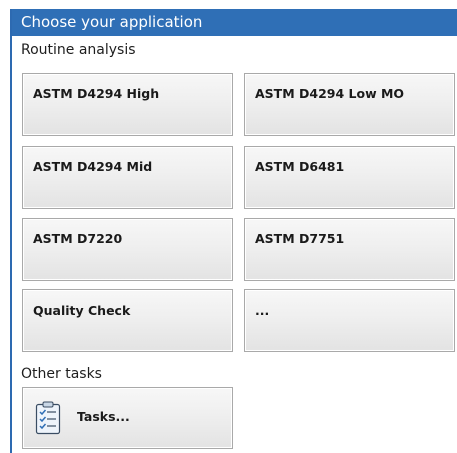  Describe the element at coordinates (96, 93) in the screenshot. I see `tile-label: ASTM D4294 High` at that location.